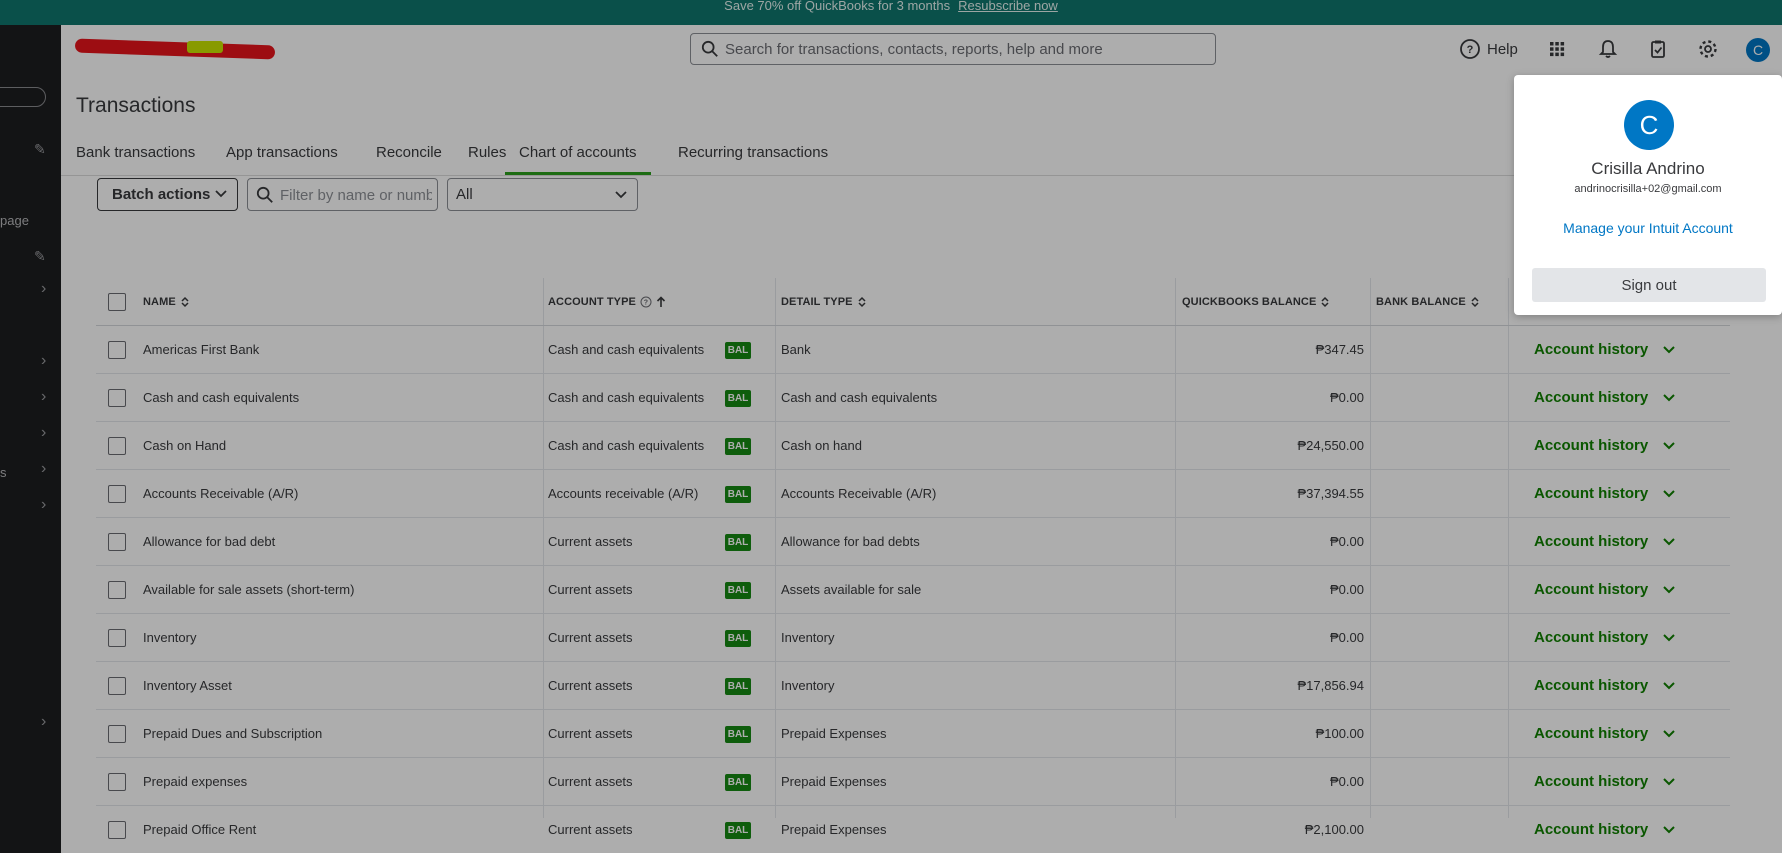 Image resolution: width=1782 pixels, height=853 pixels. Describe the element at coordinates (1649, 125) in the screenshot. I see `popover-avatar: C` at that location.